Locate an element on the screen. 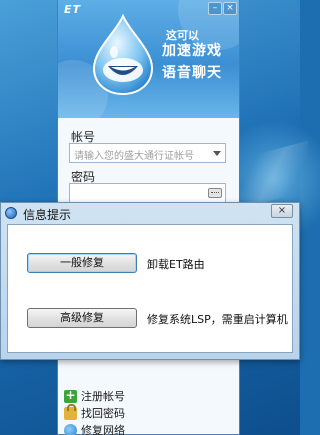  recover-password-label: 找回密码 is located at coordinates (103, 413).